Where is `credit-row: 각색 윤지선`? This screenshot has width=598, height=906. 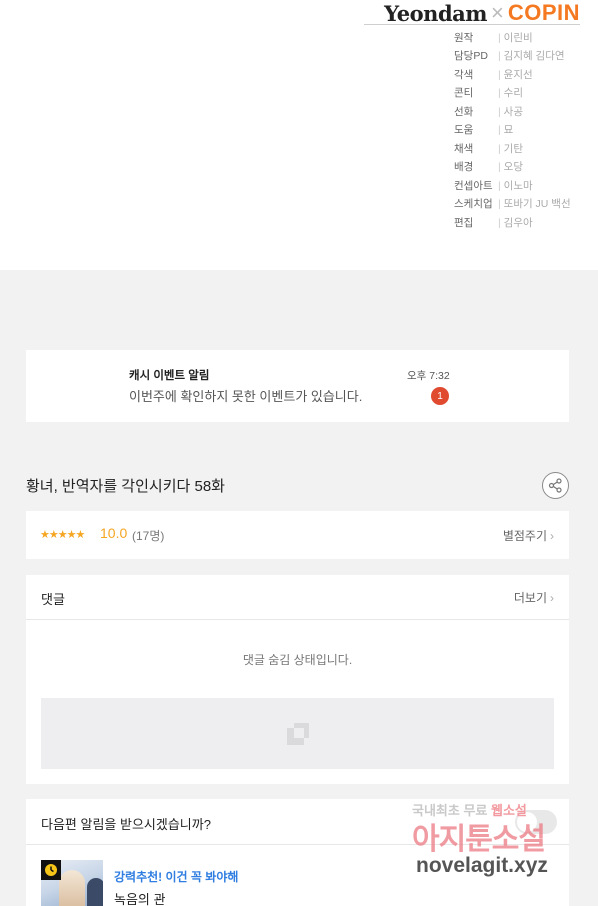
credit-row: 각색 윤지선 is located at coordinates (512, 74).